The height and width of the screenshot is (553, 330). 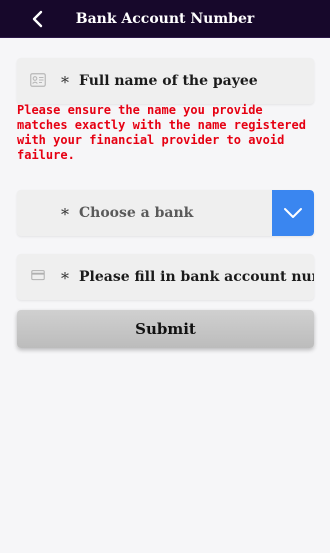 I want to click on bank-select: * Choose a bank, so click(x=165, y=213).